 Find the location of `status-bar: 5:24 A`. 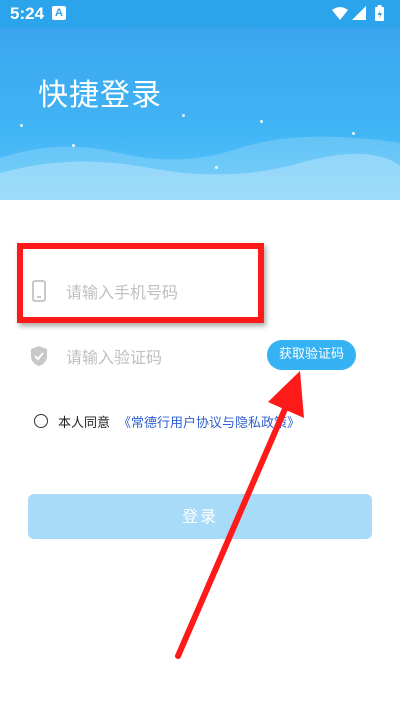

status-bar: 5:24 A is located at coordinates (200, 14).